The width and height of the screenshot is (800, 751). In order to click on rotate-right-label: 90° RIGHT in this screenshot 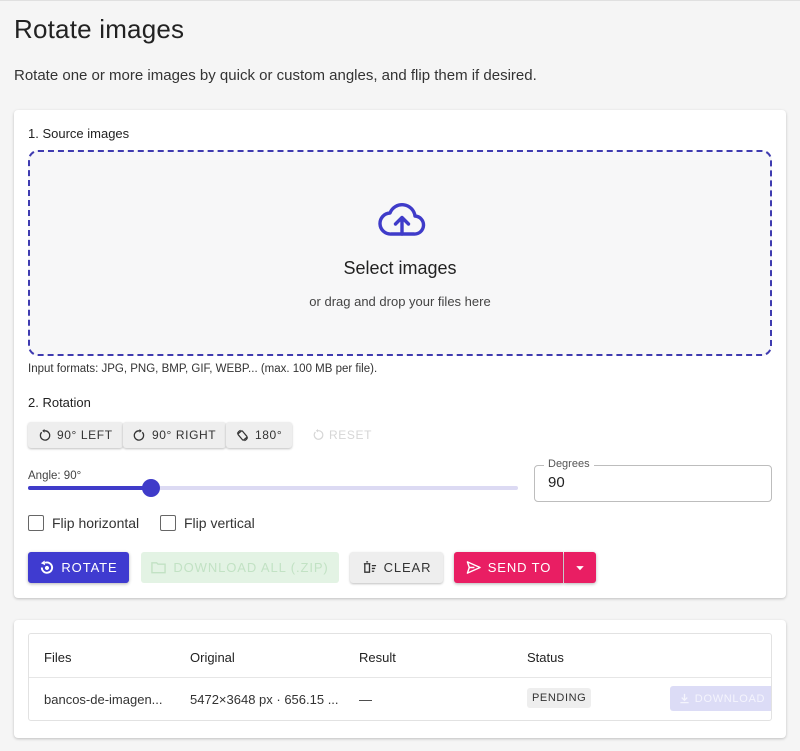, I will do `click(184, 435)`.